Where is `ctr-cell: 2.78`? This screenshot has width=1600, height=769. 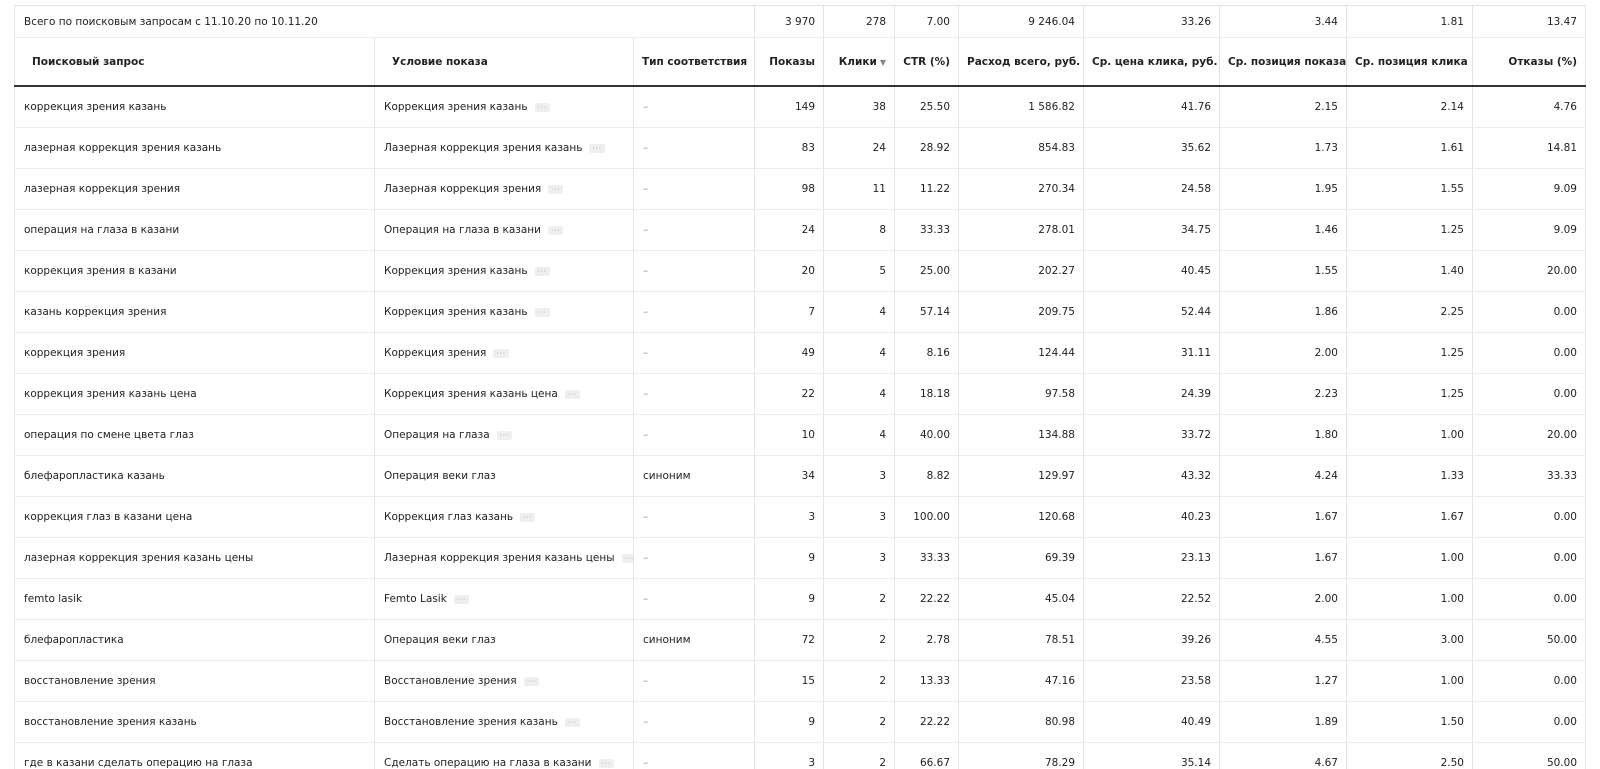 ctr-cell: 2.78 is located at coordinates (926, 640).